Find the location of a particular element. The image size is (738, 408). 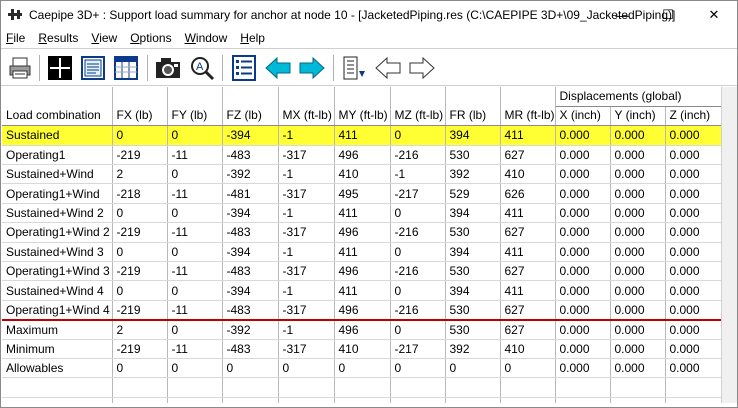

header-fy: FY (lb) is located at coordinates (195, 107).